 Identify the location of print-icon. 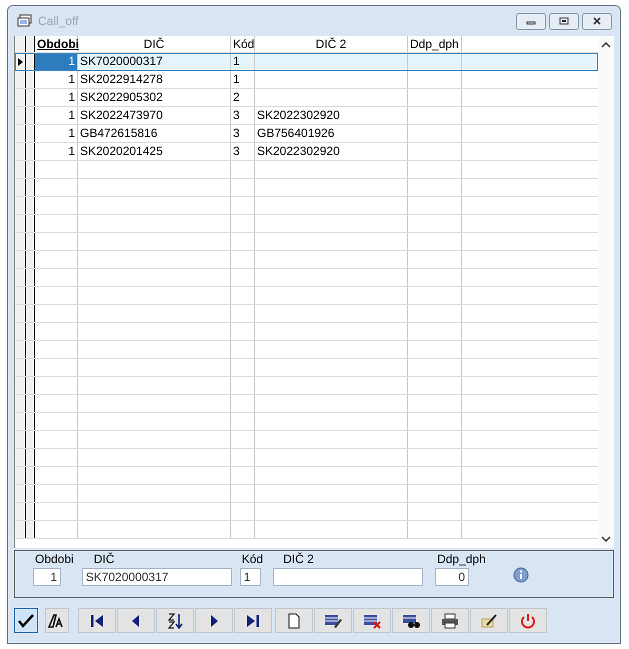
(450, 620).